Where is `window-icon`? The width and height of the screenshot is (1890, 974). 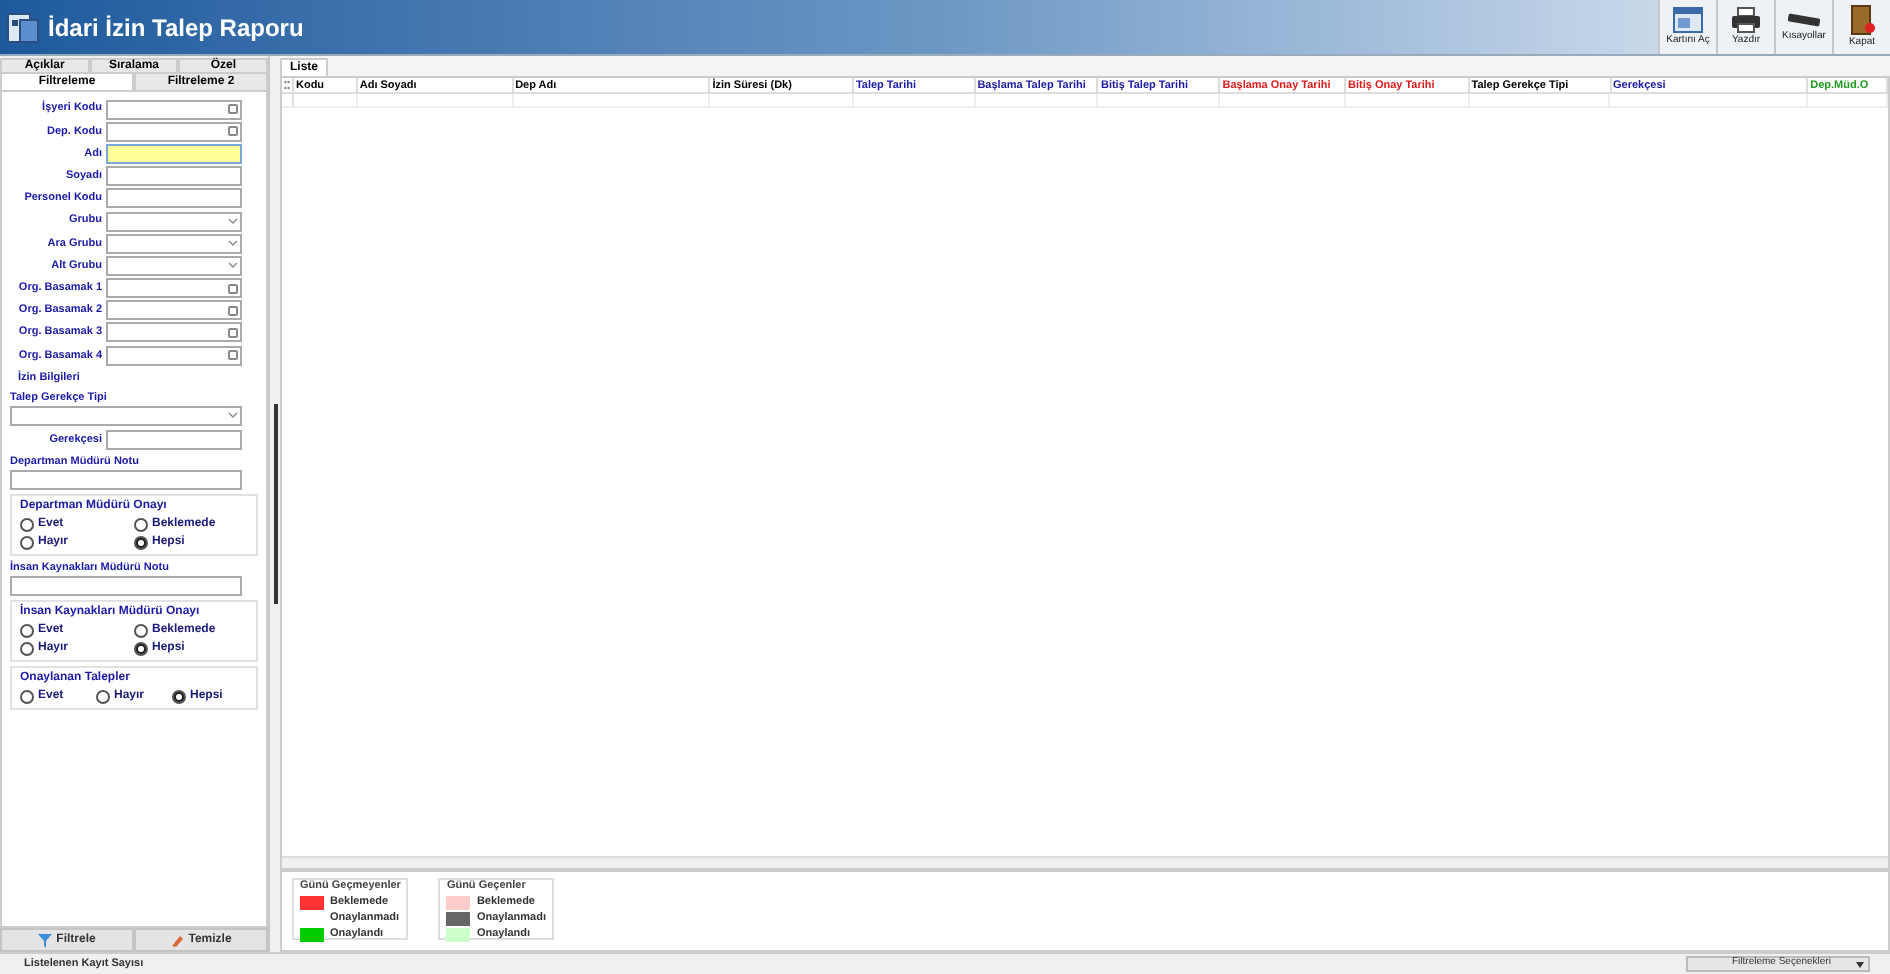
window-icon is located at coordinates (1688, 19).